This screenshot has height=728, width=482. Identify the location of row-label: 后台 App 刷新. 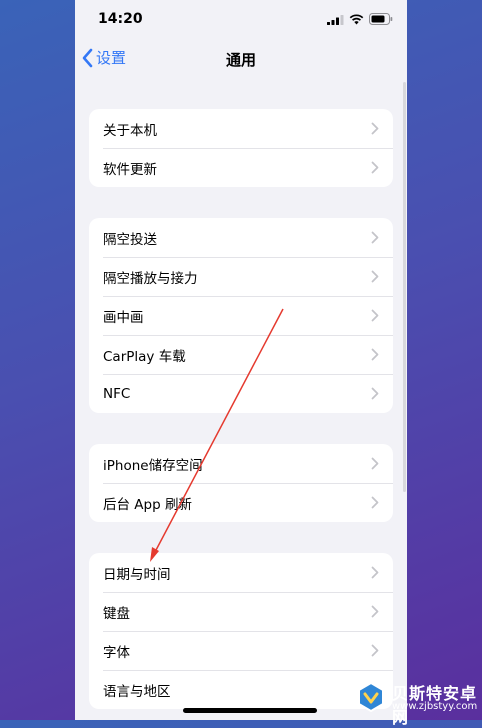
(147, 504).